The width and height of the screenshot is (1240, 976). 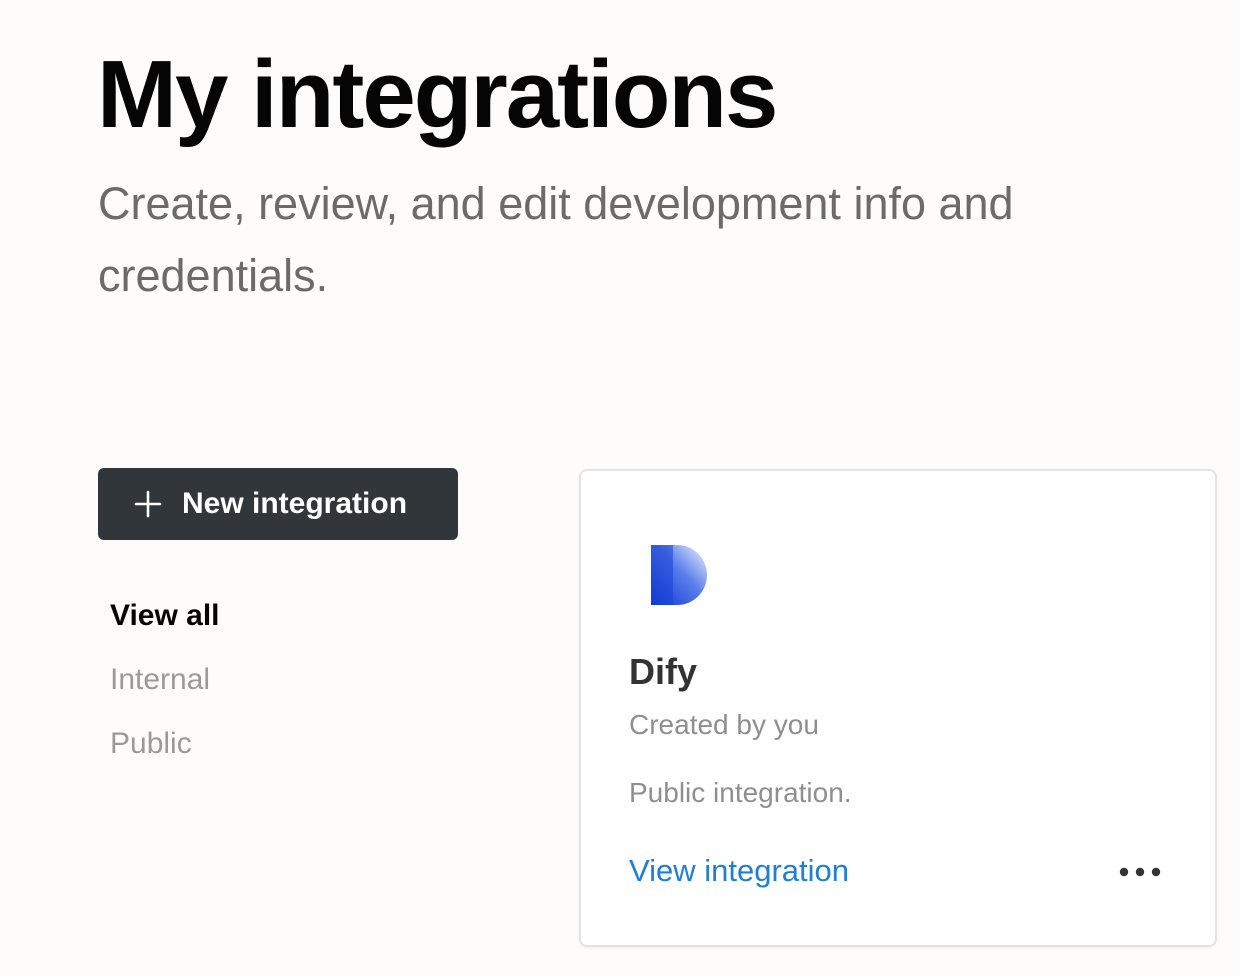 What do you see at coordinates (437, 94) in the screenshot?
I see `page-title: My integrations` at bounding box center [437, 94].